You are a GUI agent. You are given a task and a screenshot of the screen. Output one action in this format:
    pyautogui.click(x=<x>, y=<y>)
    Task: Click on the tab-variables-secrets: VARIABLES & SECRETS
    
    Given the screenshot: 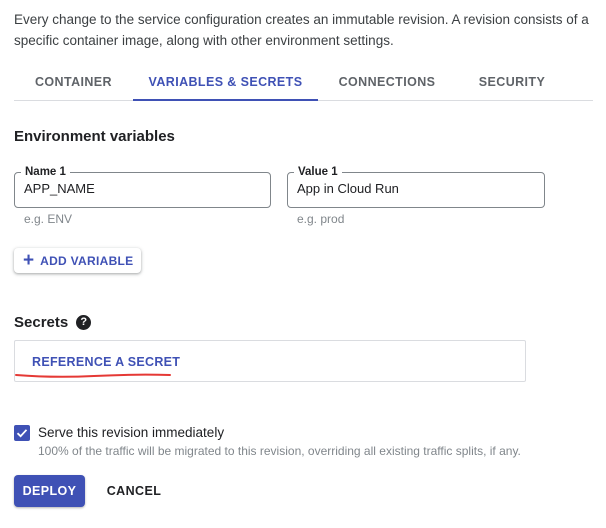 What is the action you would take?
    pyautogui.click(x=225, y=82)
    